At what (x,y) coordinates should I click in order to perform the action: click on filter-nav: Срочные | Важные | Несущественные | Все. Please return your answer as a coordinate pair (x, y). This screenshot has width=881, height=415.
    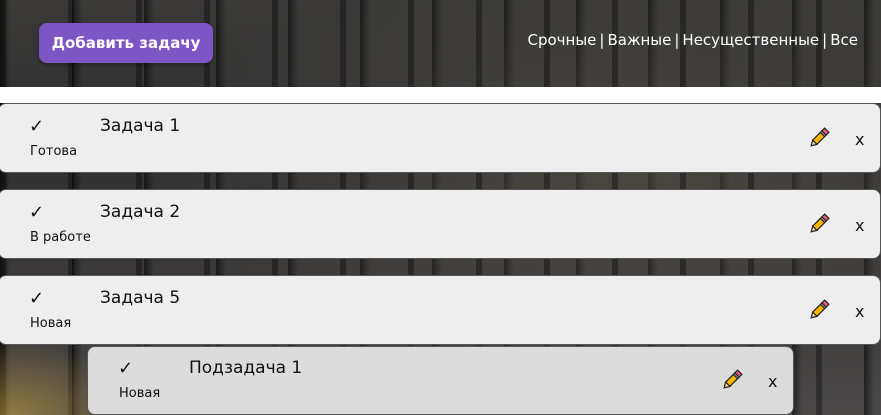
    Looking at the image, I should click on (693, 40).